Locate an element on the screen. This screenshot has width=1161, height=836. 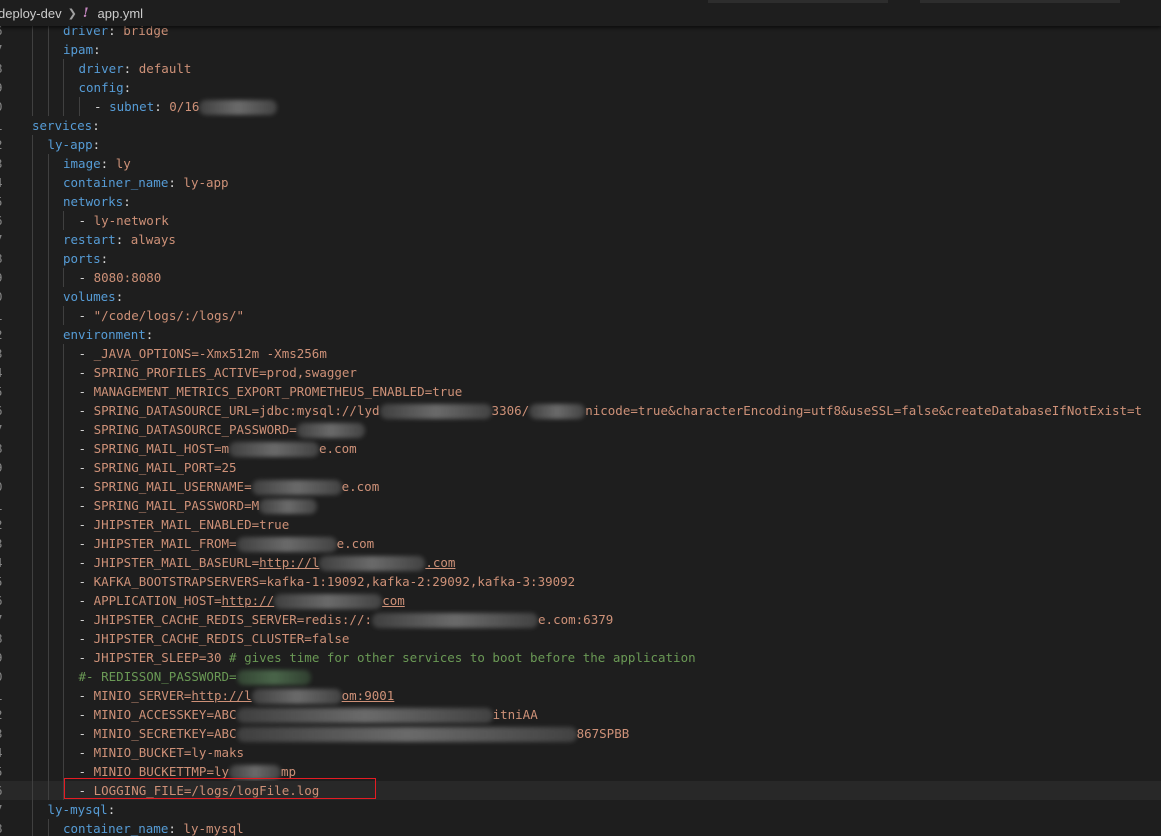
code-line: 6 - ly-network is located at coordinates (580, 220).